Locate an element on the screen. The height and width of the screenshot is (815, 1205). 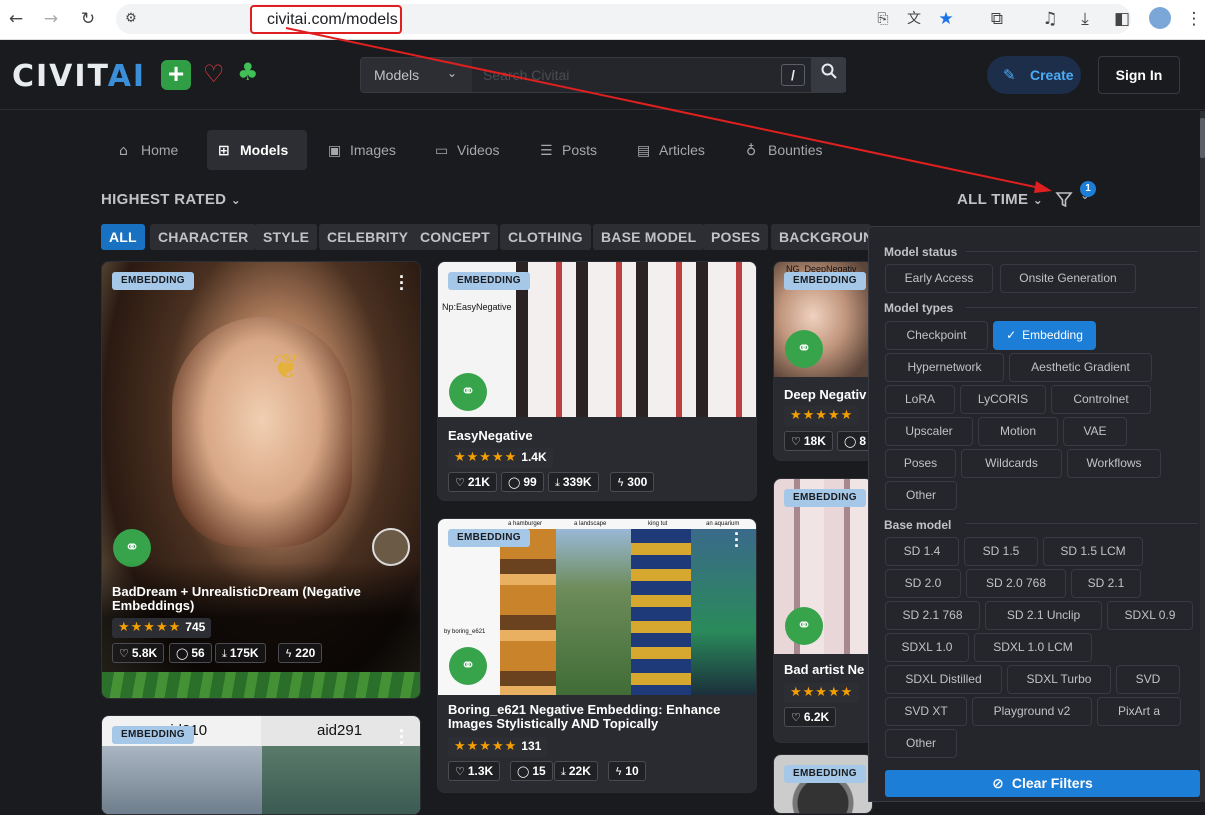
filter-type-other: Other is located at coordinates (921, 495).